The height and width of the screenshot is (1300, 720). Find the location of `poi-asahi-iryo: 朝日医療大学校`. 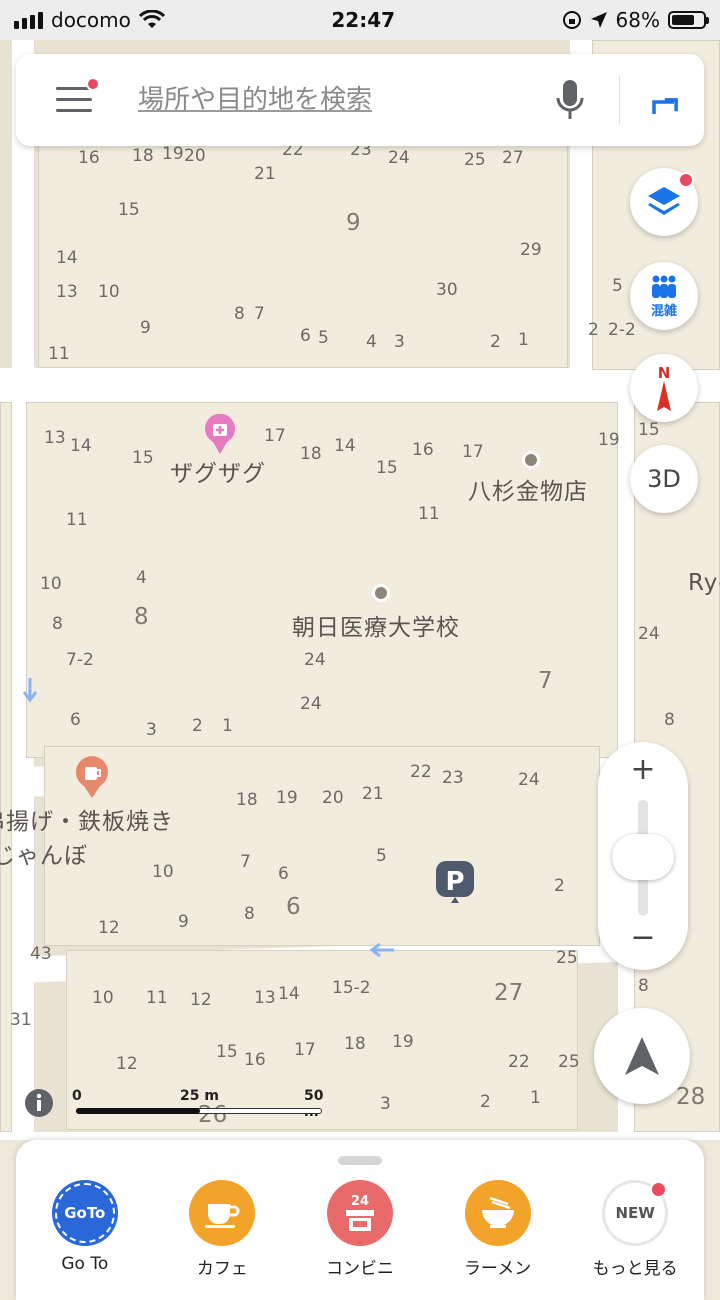

poi-asahi-iryo: 朝日医療大学校 is located at coordinates (376, 625).